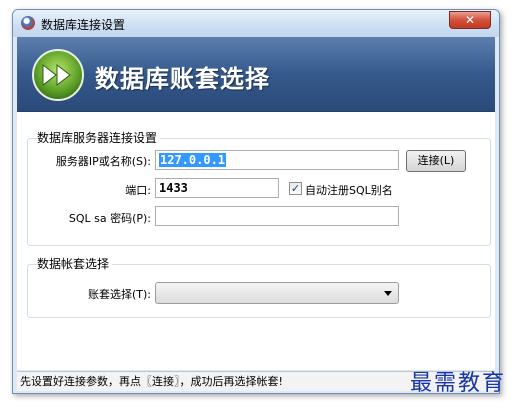  What do you see at coordinates (217, 188) in the screenshot?
I see `port-input: 1433` at bounding box center [217, 188].